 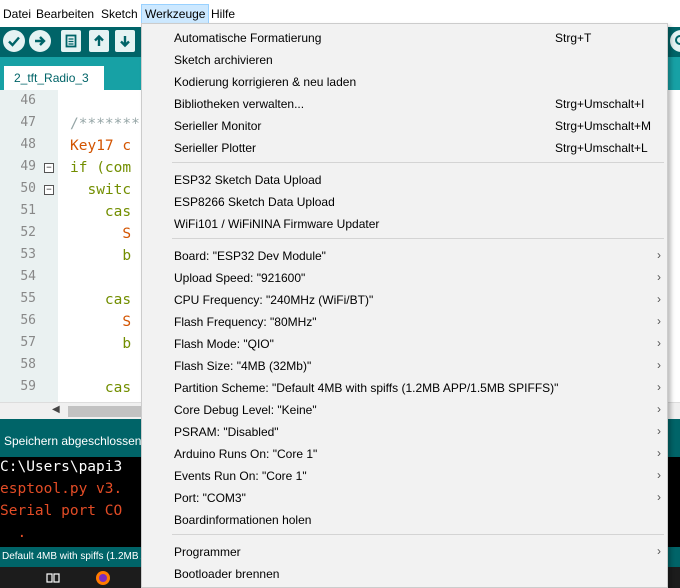 What do you see at coordinates (28, 210) in the screenshot?
I see `line-number-text: 51` at bounding box center [28, 210].